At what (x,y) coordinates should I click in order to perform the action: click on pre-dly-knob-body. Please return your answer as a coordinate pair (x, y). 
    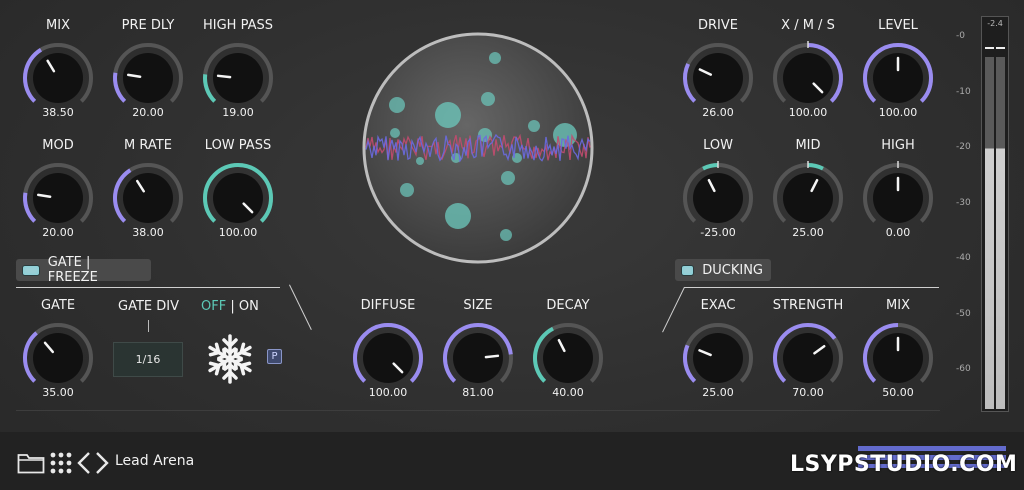
    Looking at the image, I should click on (148, 78).